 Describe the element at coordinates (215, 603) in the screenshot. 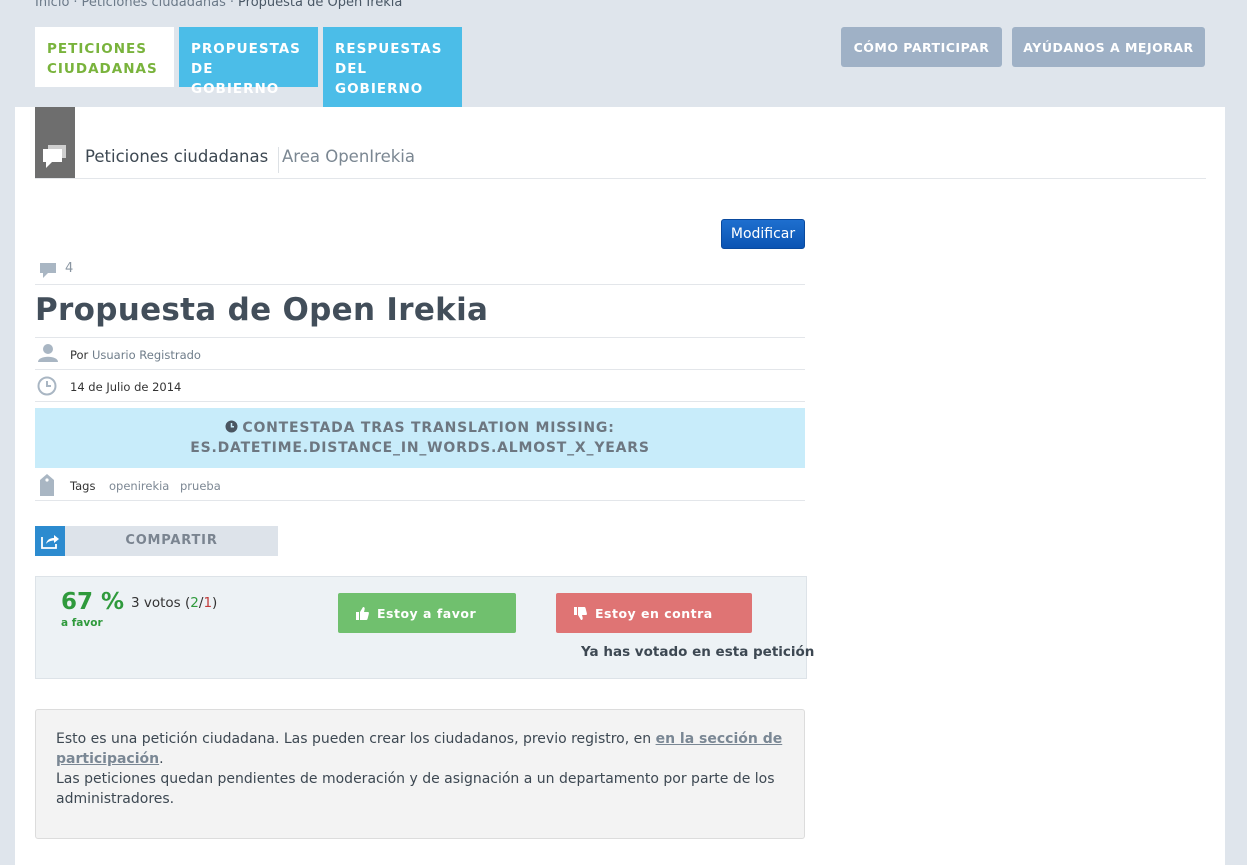

I see `vote-close: )` at that location.